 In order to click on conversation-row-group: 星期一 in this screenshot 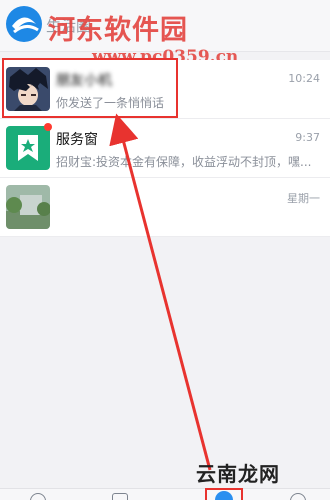, I will do `click(165, 207)`.